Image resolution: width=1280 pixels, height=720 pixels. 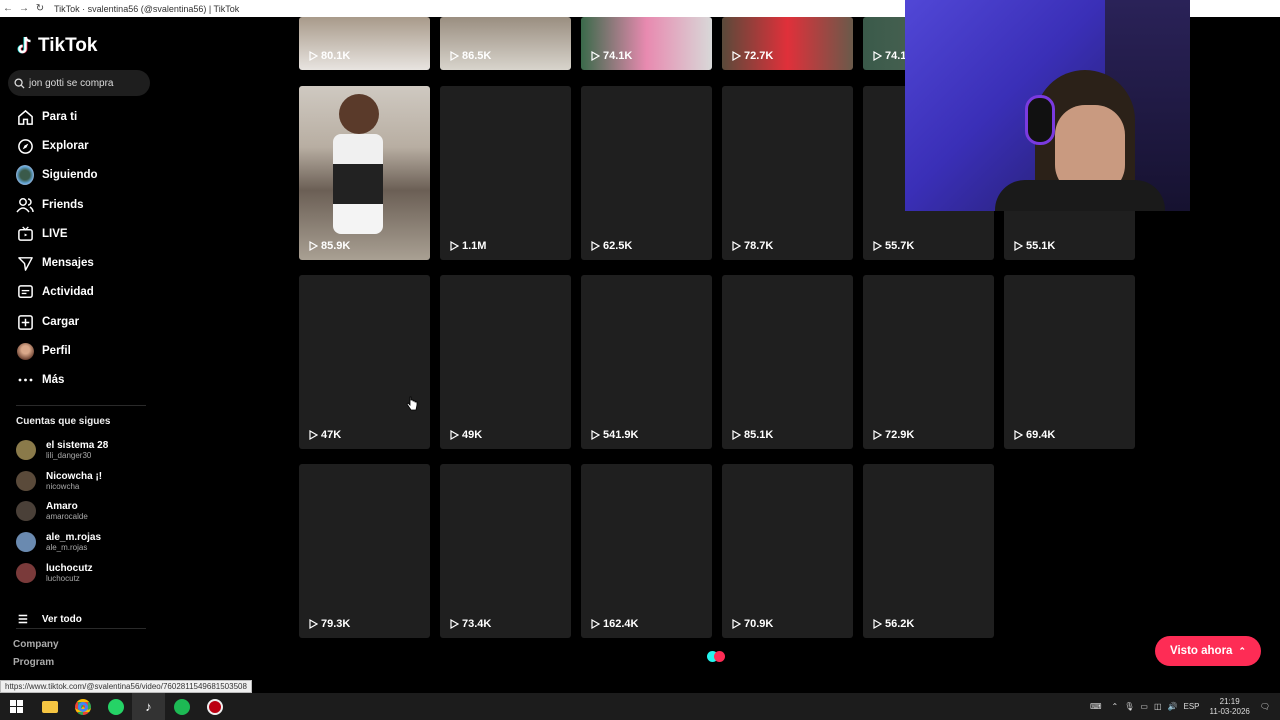 I want to click on nav-live: LIVE, so click(x=42, y=234).